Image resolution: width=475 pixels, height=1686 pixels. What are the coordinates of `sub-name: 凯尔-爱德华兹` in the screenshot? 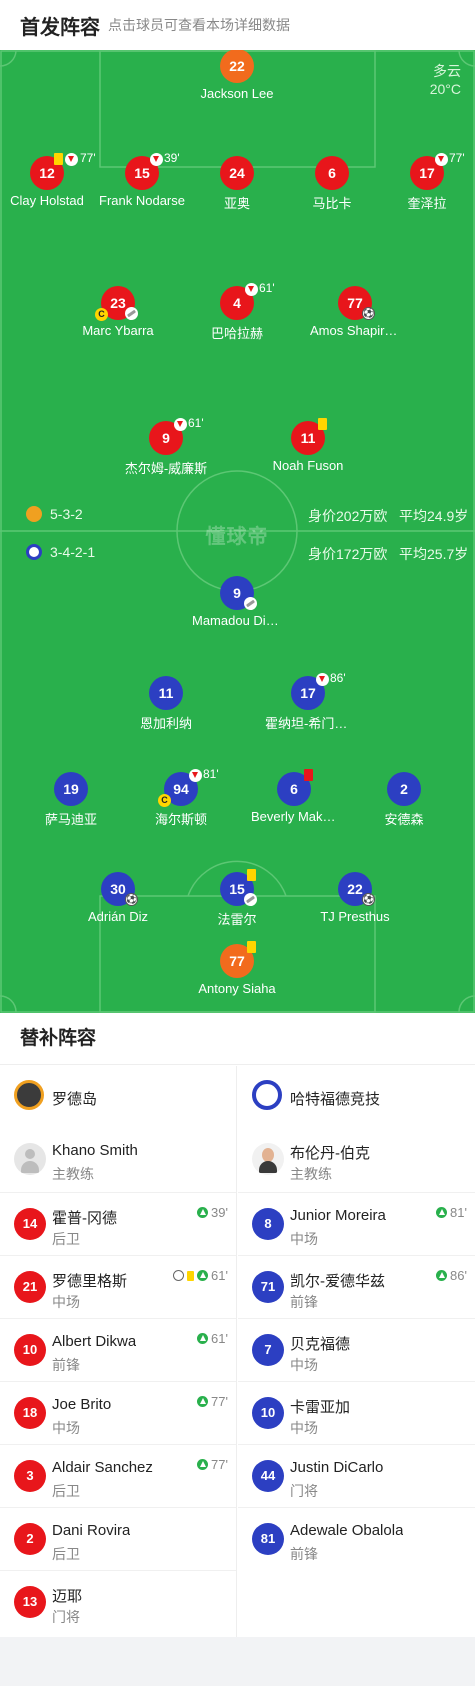 It's located at (337, 1281).